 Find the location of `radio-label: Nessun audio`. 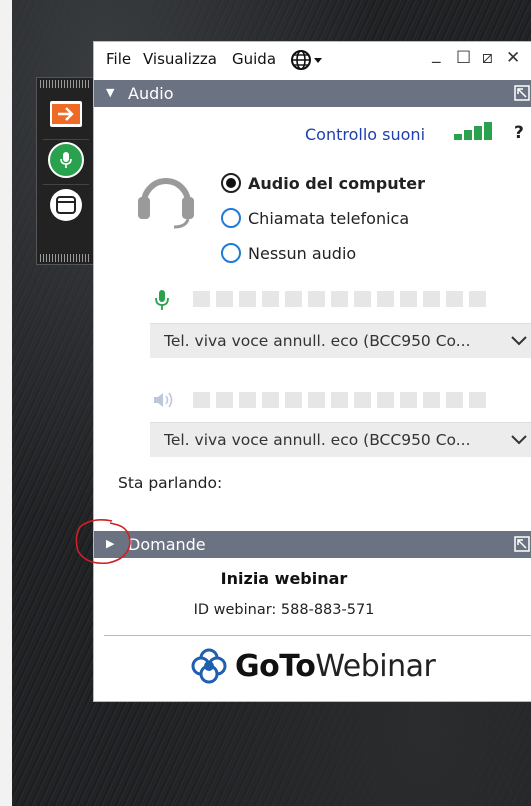

radio-label: Nessun audio is located at coordinates (302, 253).